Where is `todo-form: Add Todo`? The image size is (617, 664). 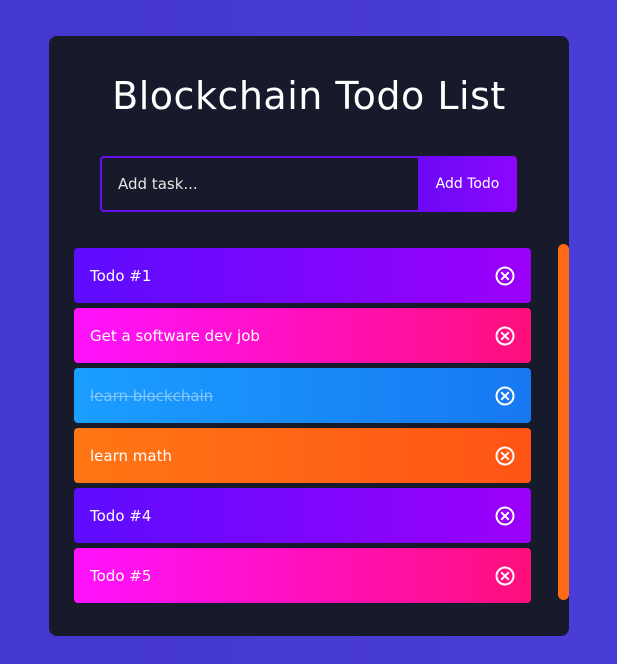
todo-form: Add Todo is located at coordinates (308, 184).